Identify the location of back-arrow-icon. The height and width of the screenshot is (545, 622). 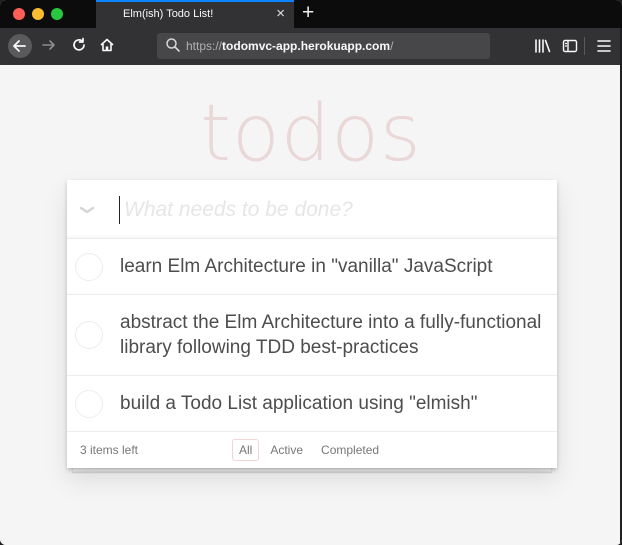
(20, 46).